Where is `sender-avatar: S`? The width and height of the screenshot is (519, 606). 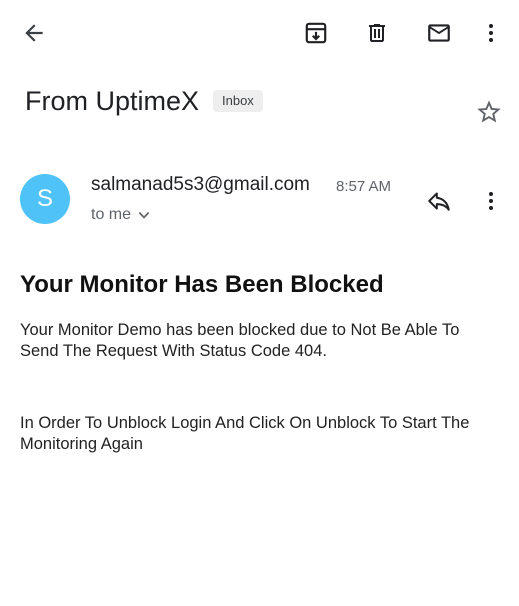
sender-avatar: S is located at coordinates (45, 199).